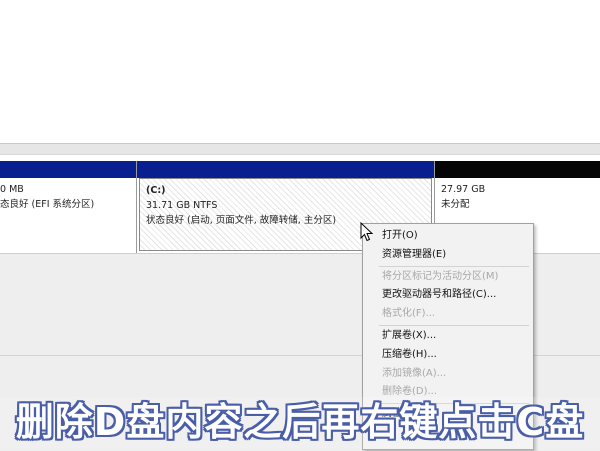 Image resolution: width=600 pixels, height=451 pixels. Describe the element at coordinates (367, 232) in the screenshot. I see `arrow-cursor-icon` at that location.